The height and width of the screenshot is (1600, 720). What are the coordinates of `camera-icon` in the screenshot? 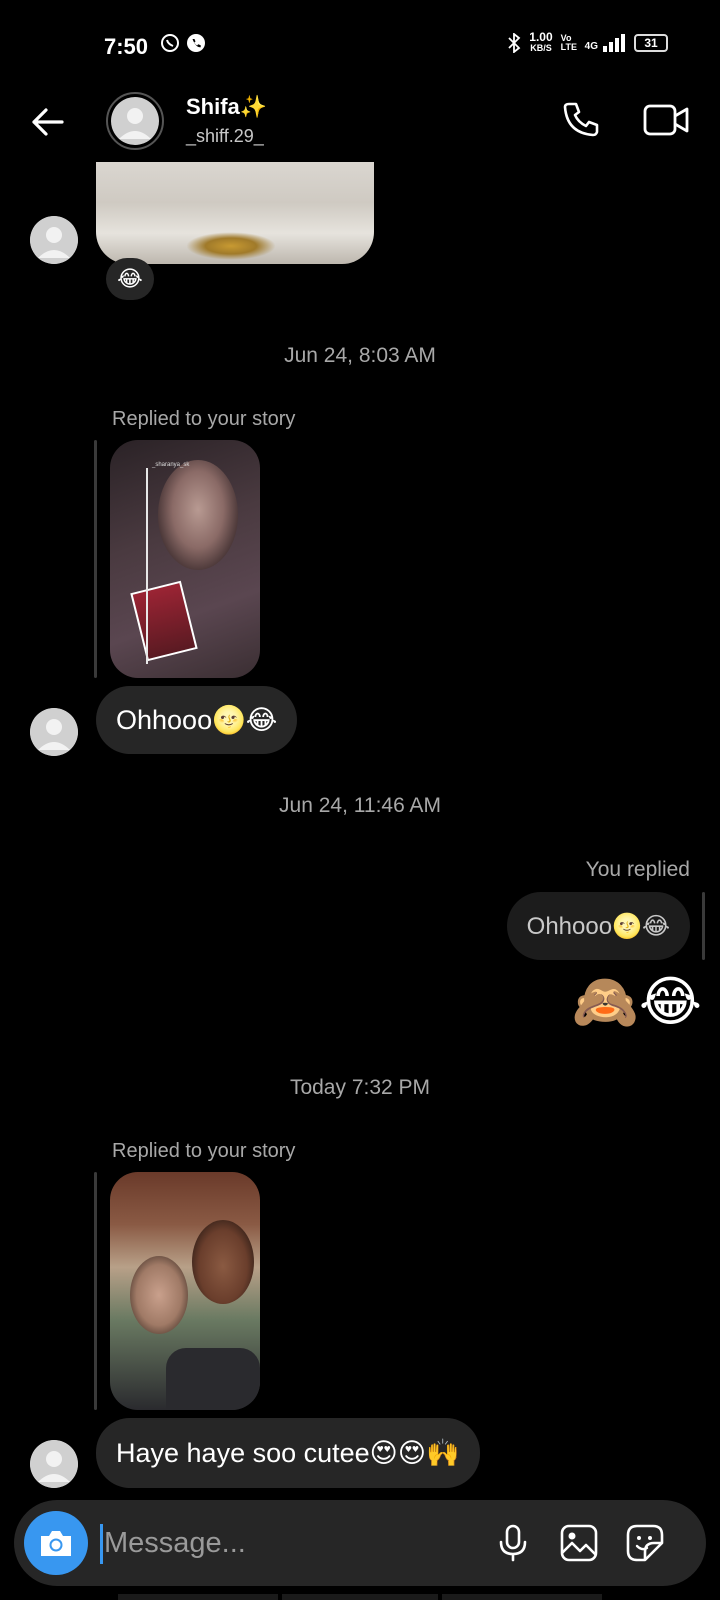 It's located at (56, 1543).